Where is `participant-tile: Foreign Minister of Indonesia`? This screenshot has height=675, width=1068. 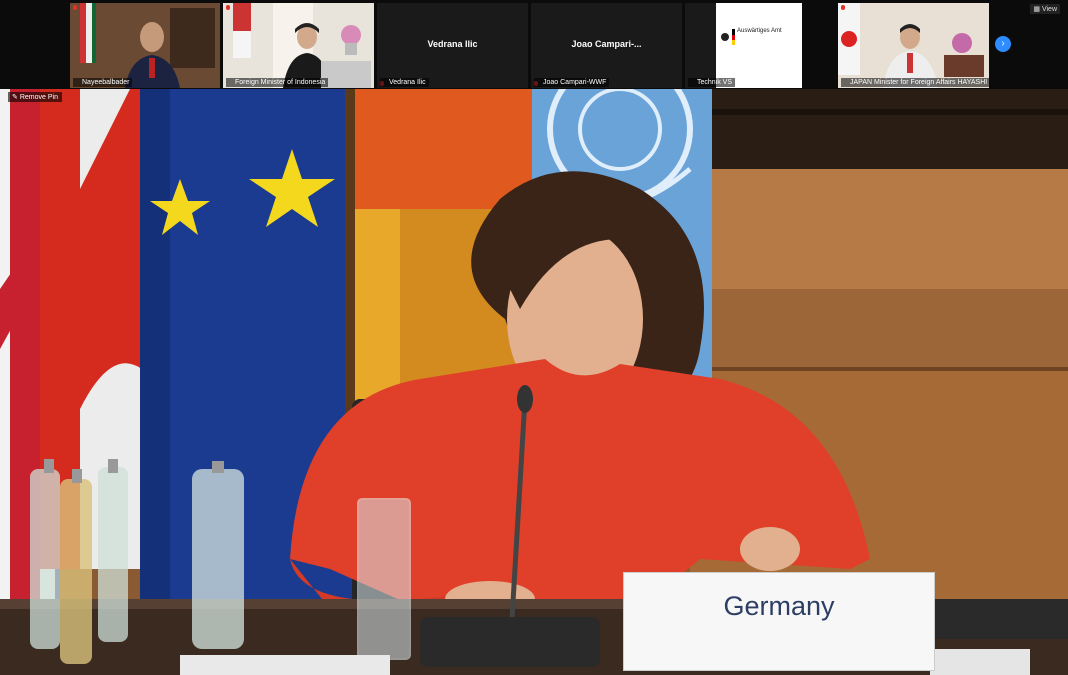
participant-tile: Foreign Minister of Indonesia is located at coordinates (298, 45).